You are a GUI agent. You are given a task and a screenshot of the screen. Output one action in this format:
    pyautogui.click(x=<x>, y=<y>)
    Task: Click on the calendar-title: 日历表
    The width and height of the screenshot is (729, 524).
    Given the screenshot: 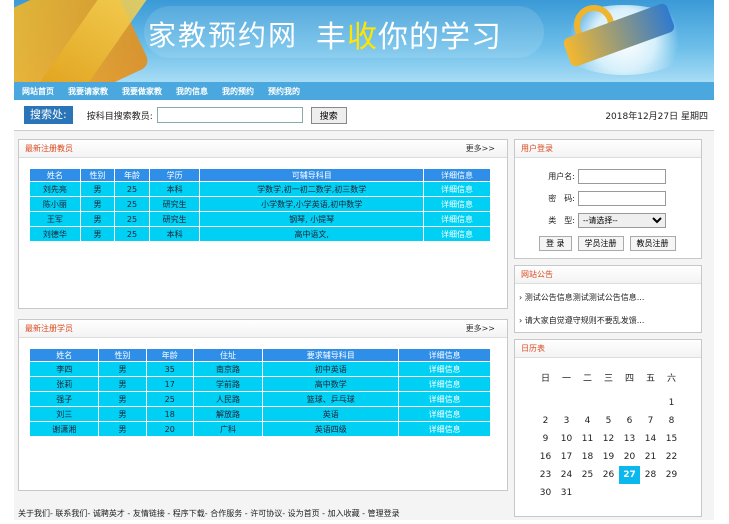 What is the action you would take?
    pyautogui.click(x=533, y=348)
    